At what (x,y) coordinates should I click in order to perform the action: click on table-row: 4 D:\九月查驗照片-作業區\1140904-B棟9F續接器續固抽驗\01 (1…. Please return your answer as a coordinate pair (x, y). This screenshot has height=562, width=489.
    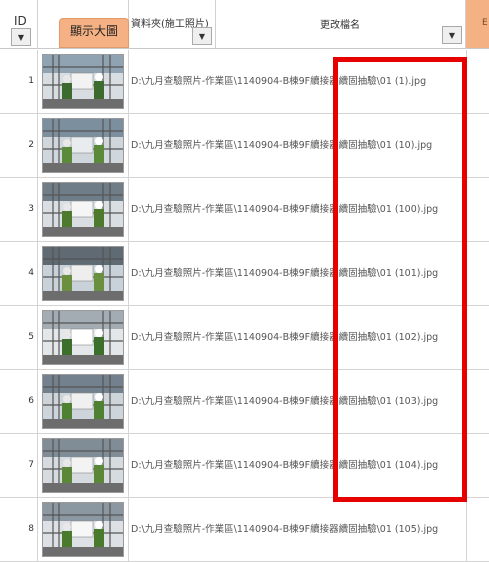
    Looking at the image, I should click on (244, 274).